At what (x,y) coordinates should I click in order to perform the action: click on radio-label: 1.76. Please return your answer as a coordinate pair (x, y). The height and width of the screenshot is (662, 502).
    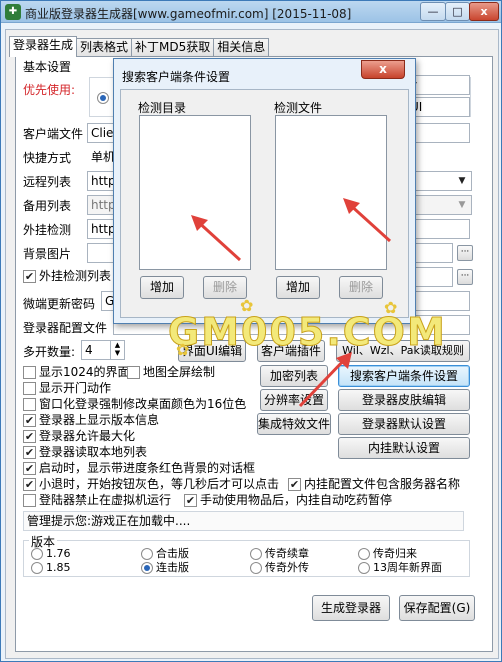
    Looking at the image, I should click on (58, 553).